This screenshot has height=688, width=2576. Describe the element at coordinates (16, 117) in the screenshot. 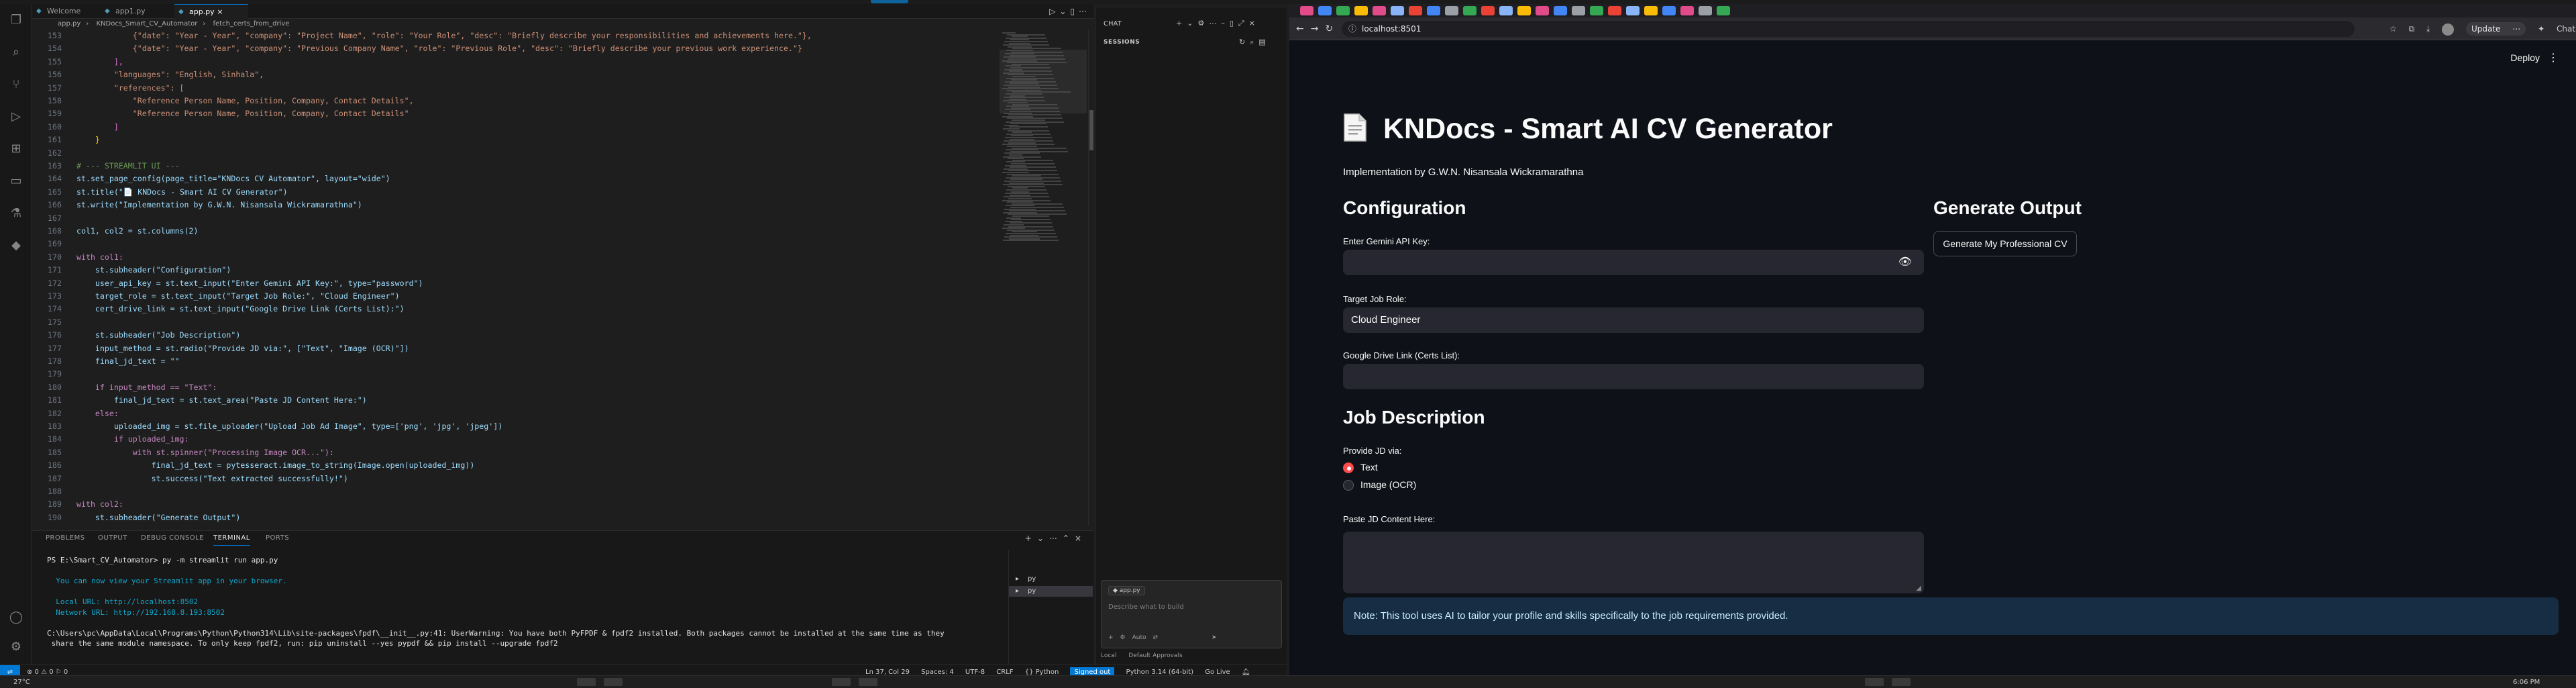

I see `run-debug-icon: ▷` at that location.